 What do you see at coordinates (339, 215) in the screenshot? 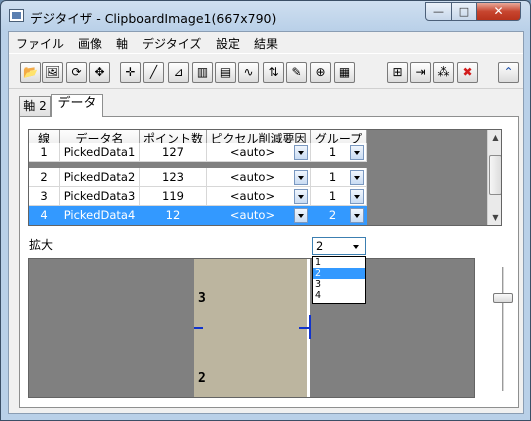
I see `cell-group: 2` at bounding box center [339, 215].